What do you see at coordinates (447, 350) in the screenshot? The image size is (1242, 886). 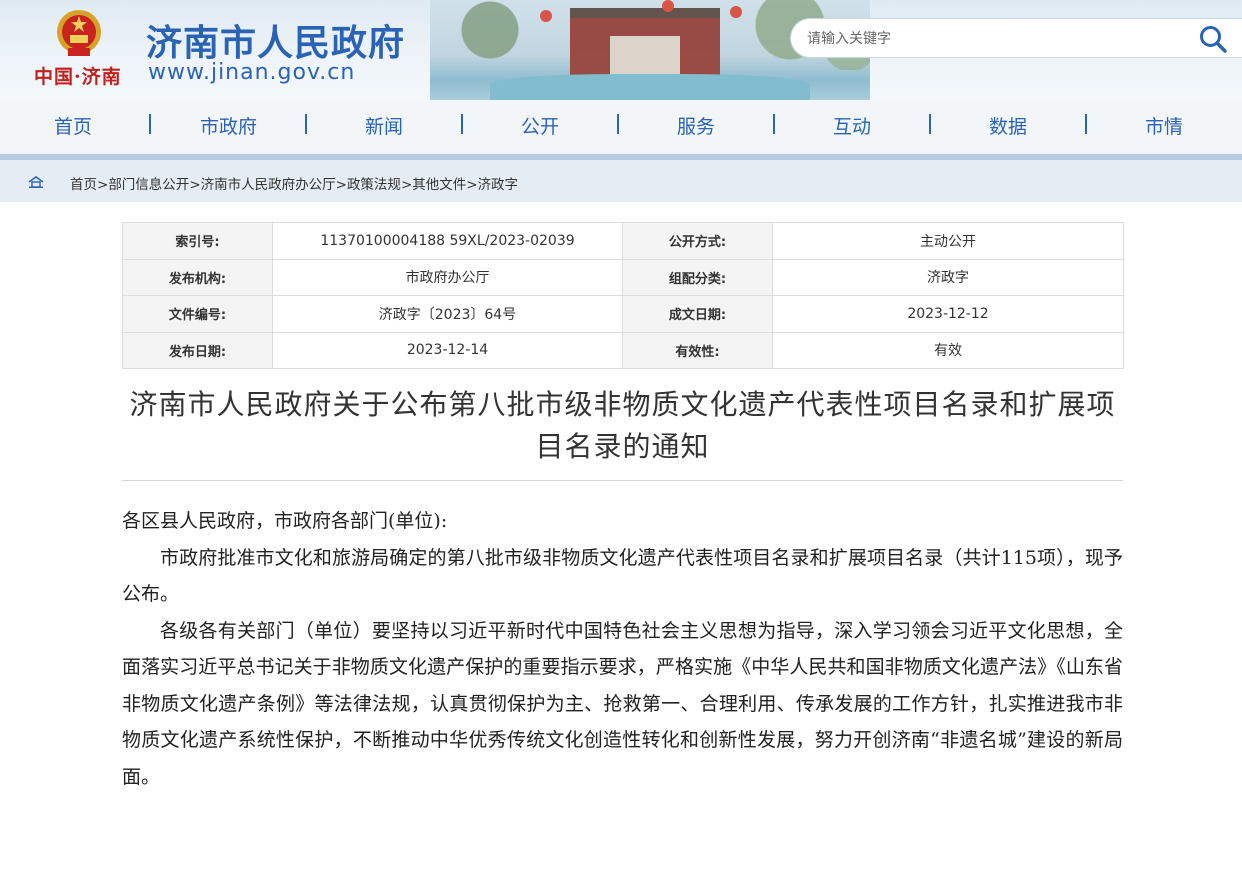 I see `meta-value-publish-date: 2023-12-14` at bounding box center [447, 350].